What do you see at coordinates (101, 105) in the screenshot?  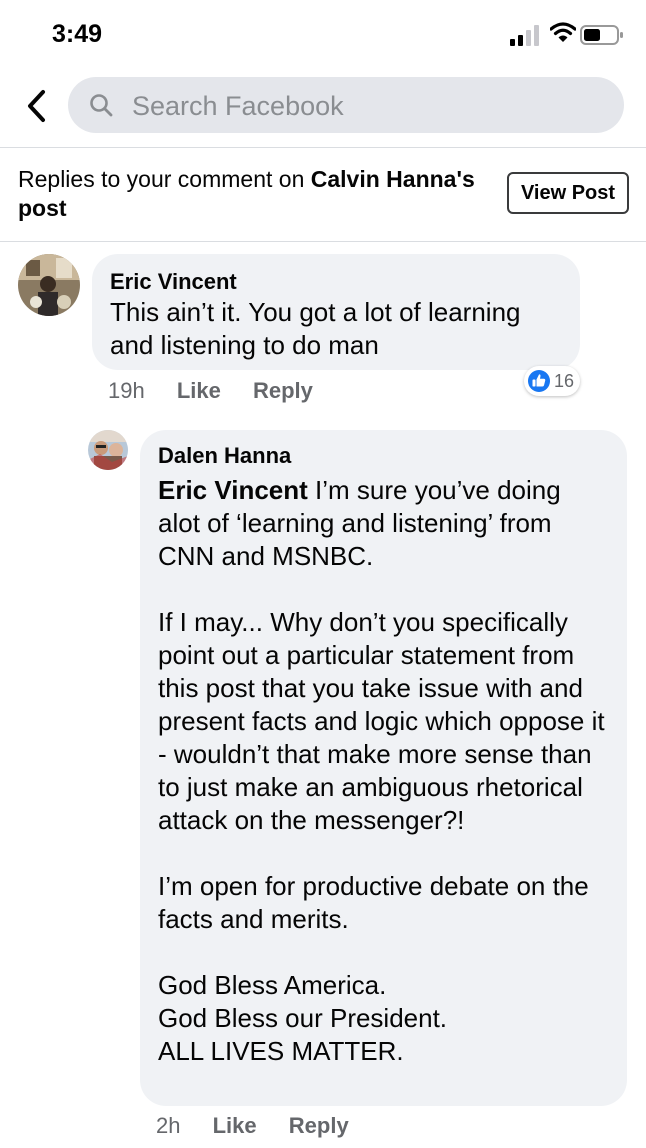 I see `search-icon` at bounding box center [101, 105].